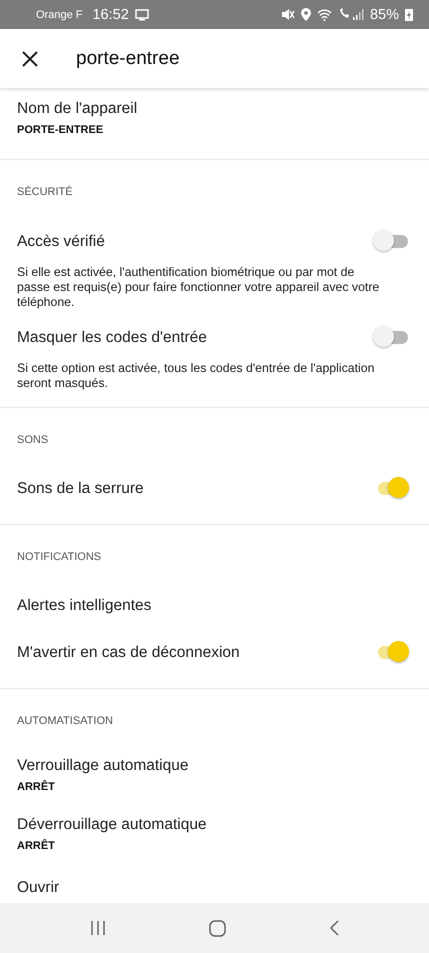 The image size is (429, 953). Describe the element at coordinates (103, 766) in the screenshot. I see `setting-label: Verrouillage automatique` at that location.